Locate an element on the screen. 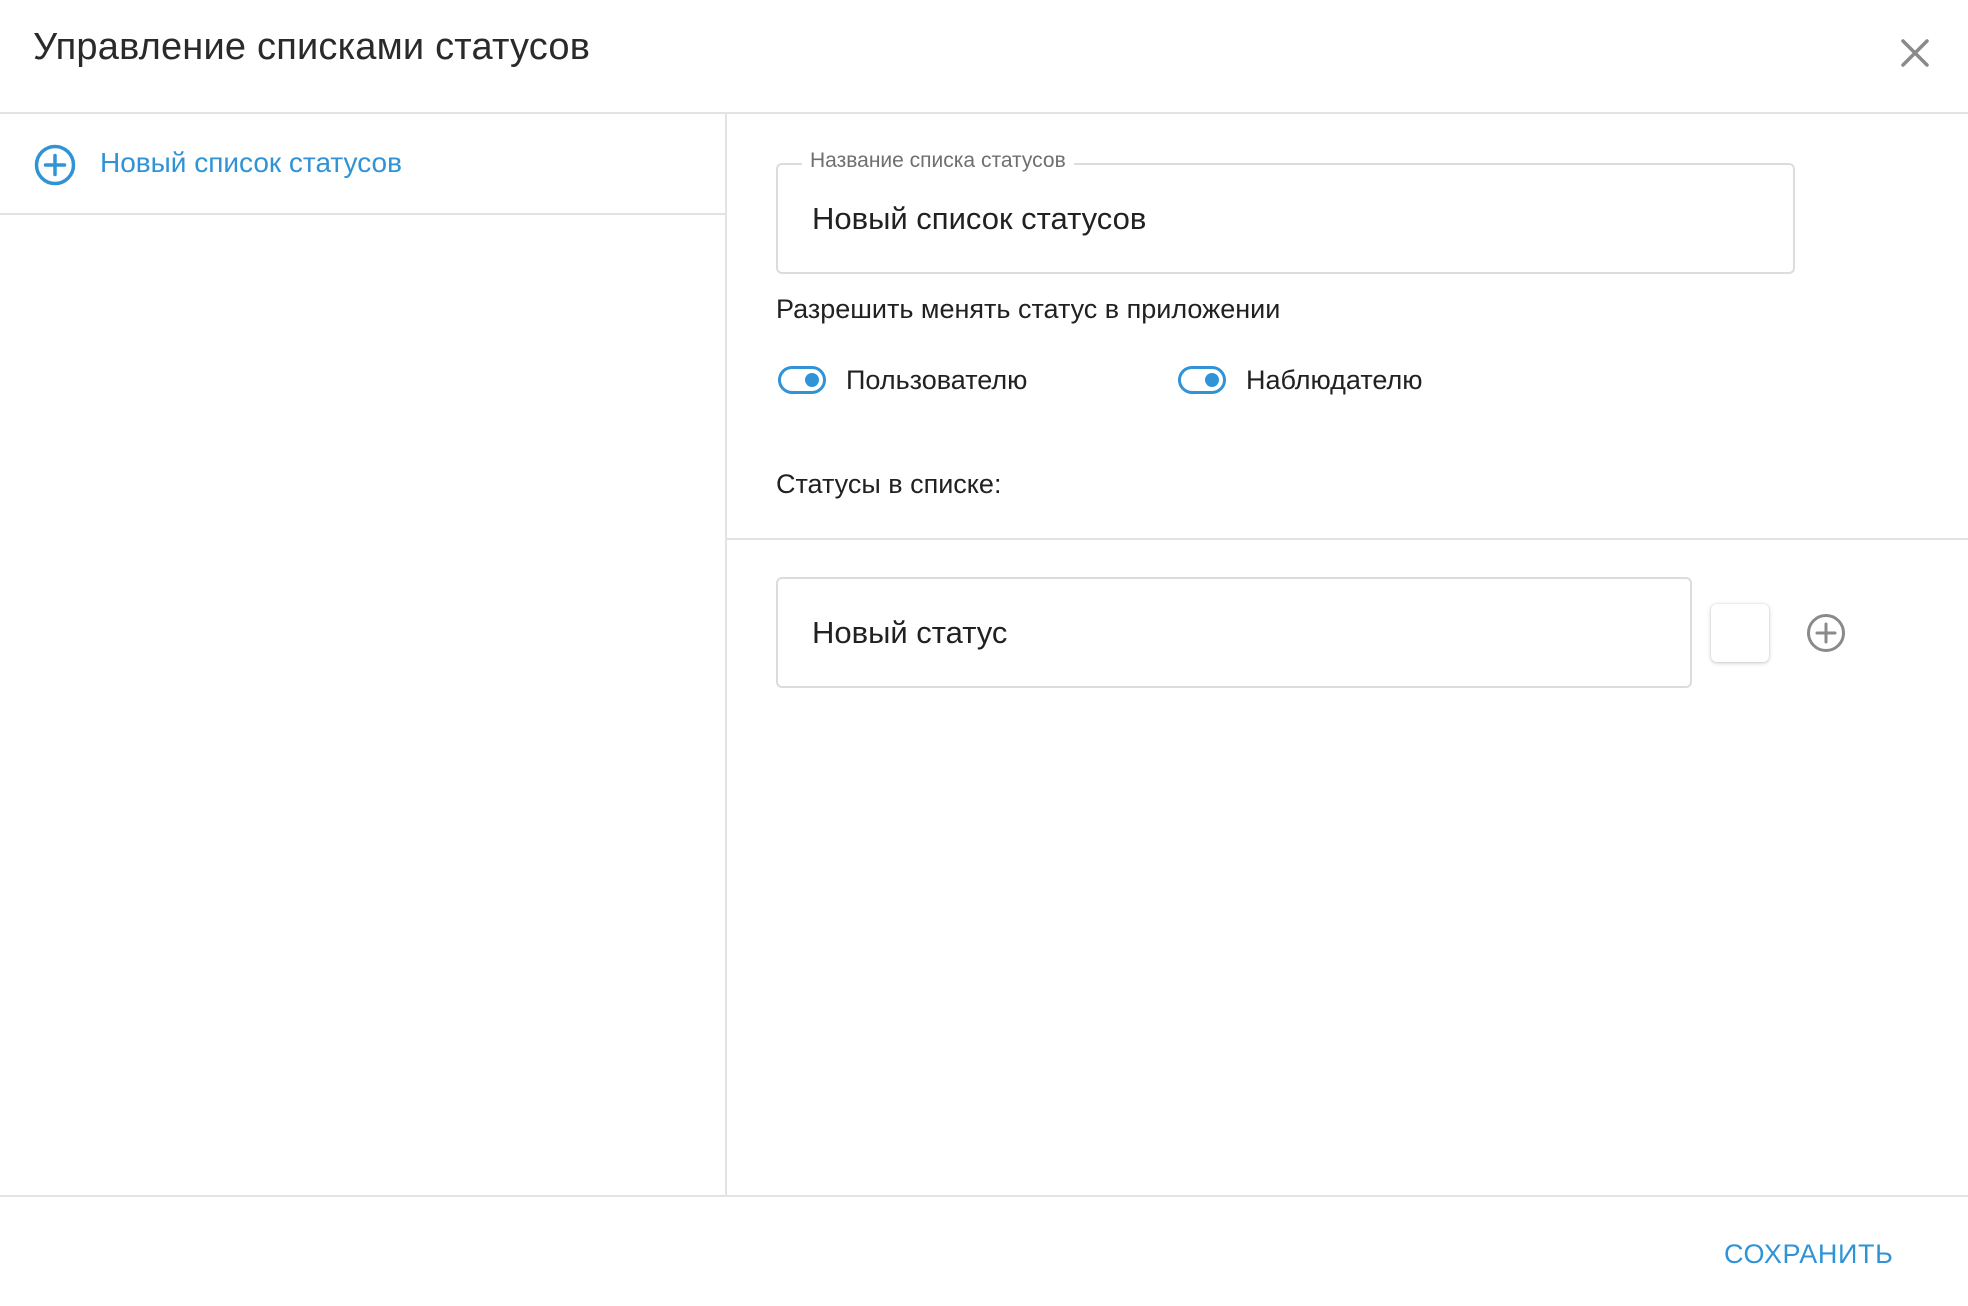 The height and width of the screenshot is (1306, 1968). dialog-header: Управление списками статусов is located at coordinates (984, 57).